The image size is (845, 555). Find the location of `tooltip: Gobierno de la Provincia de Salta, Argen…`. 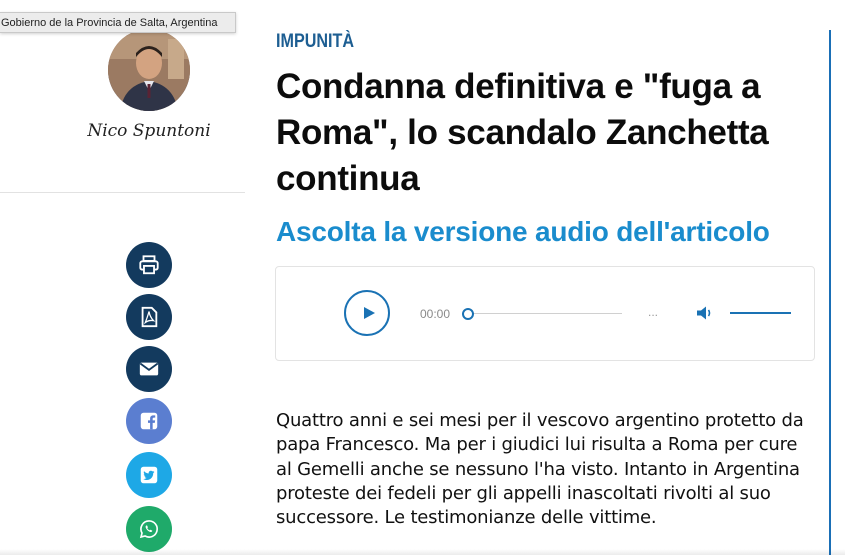

tooltip: Gobierno de la Provincia de Salta, Argen… is located at coordinates (118, 22).